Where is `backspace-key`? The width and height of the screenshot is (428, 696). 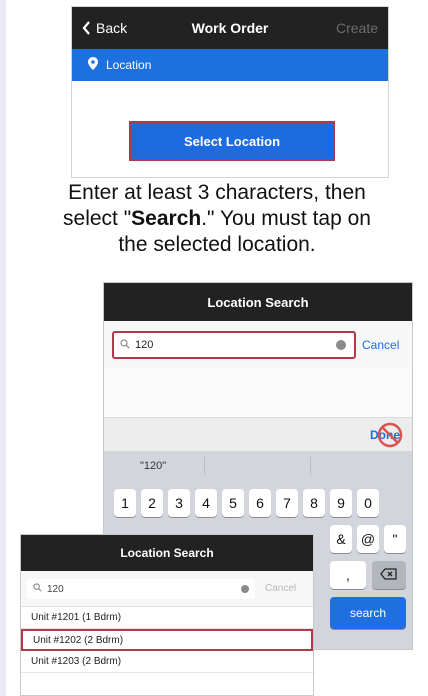
backspace-key is located at coordinates (389, 575).